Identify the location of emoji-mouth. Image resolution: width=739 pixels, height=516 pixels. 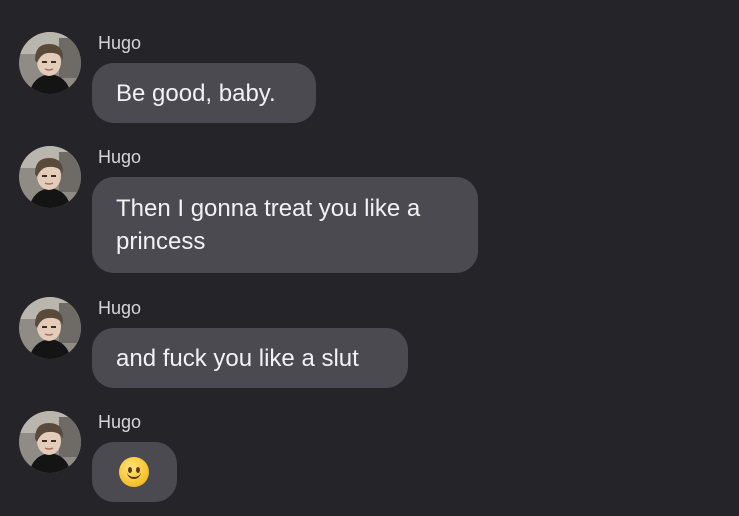
(134, 475).